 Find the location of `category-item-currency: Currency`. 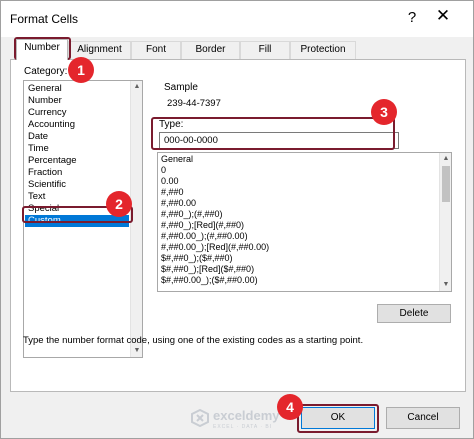

category-item-currency: Currency is located at coordinates (77, 113).